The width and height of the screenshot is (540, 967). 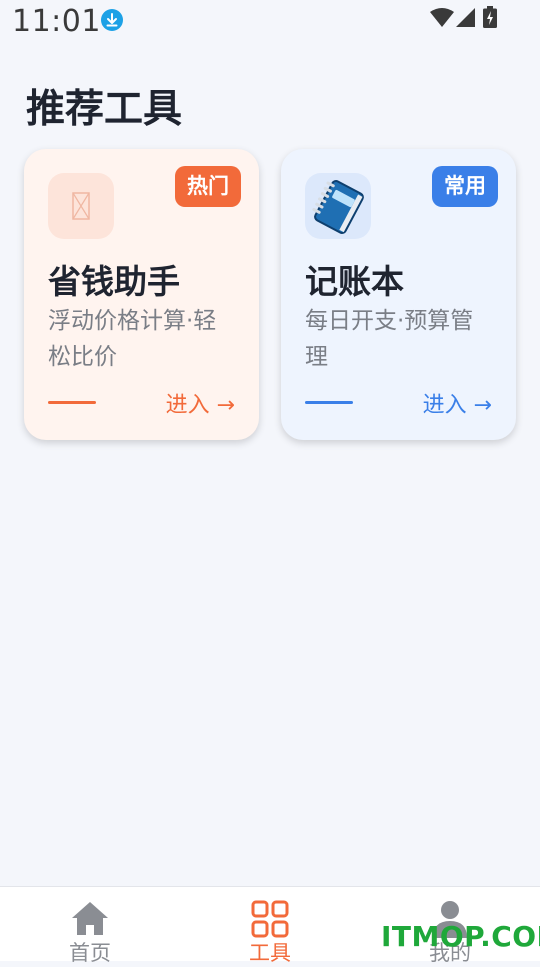 I want to click on page-title: 推荐工具, so click(x=104, y=109).